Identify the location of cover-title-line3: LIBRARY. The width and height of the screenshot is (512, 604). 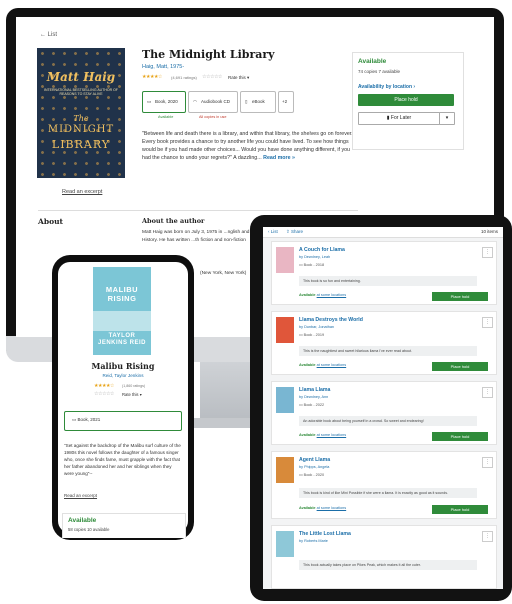
(81, 144).